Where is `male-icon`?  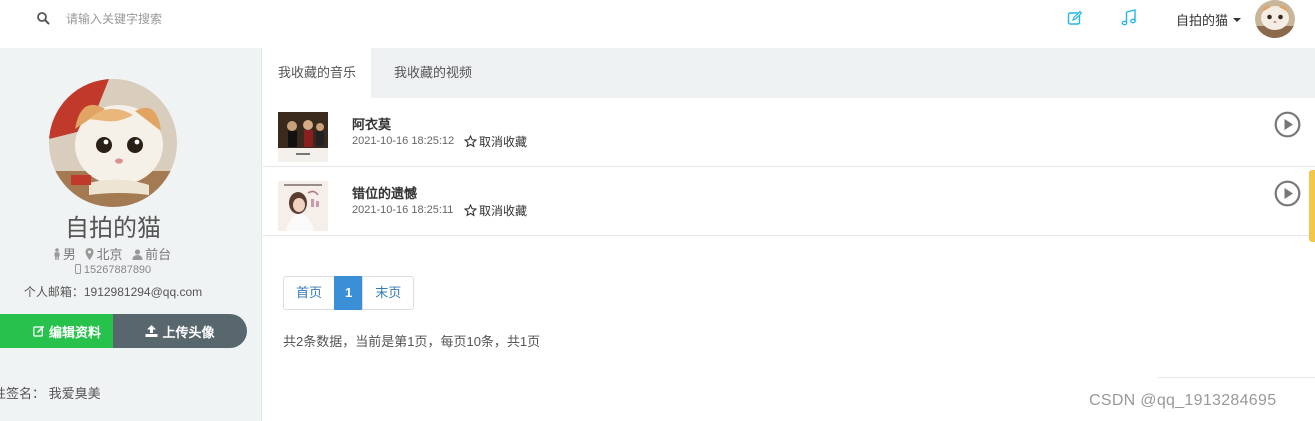
male-icon is located at coordinates (57, 254).